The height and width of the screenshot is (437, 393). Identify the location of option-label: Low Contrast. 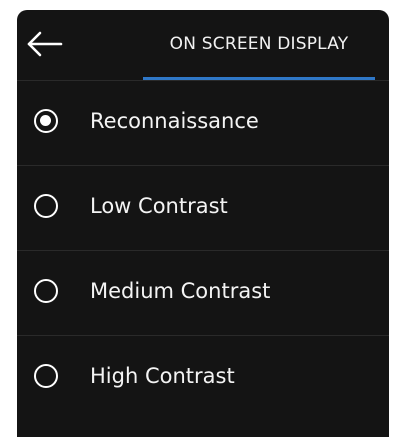
(159, 206).